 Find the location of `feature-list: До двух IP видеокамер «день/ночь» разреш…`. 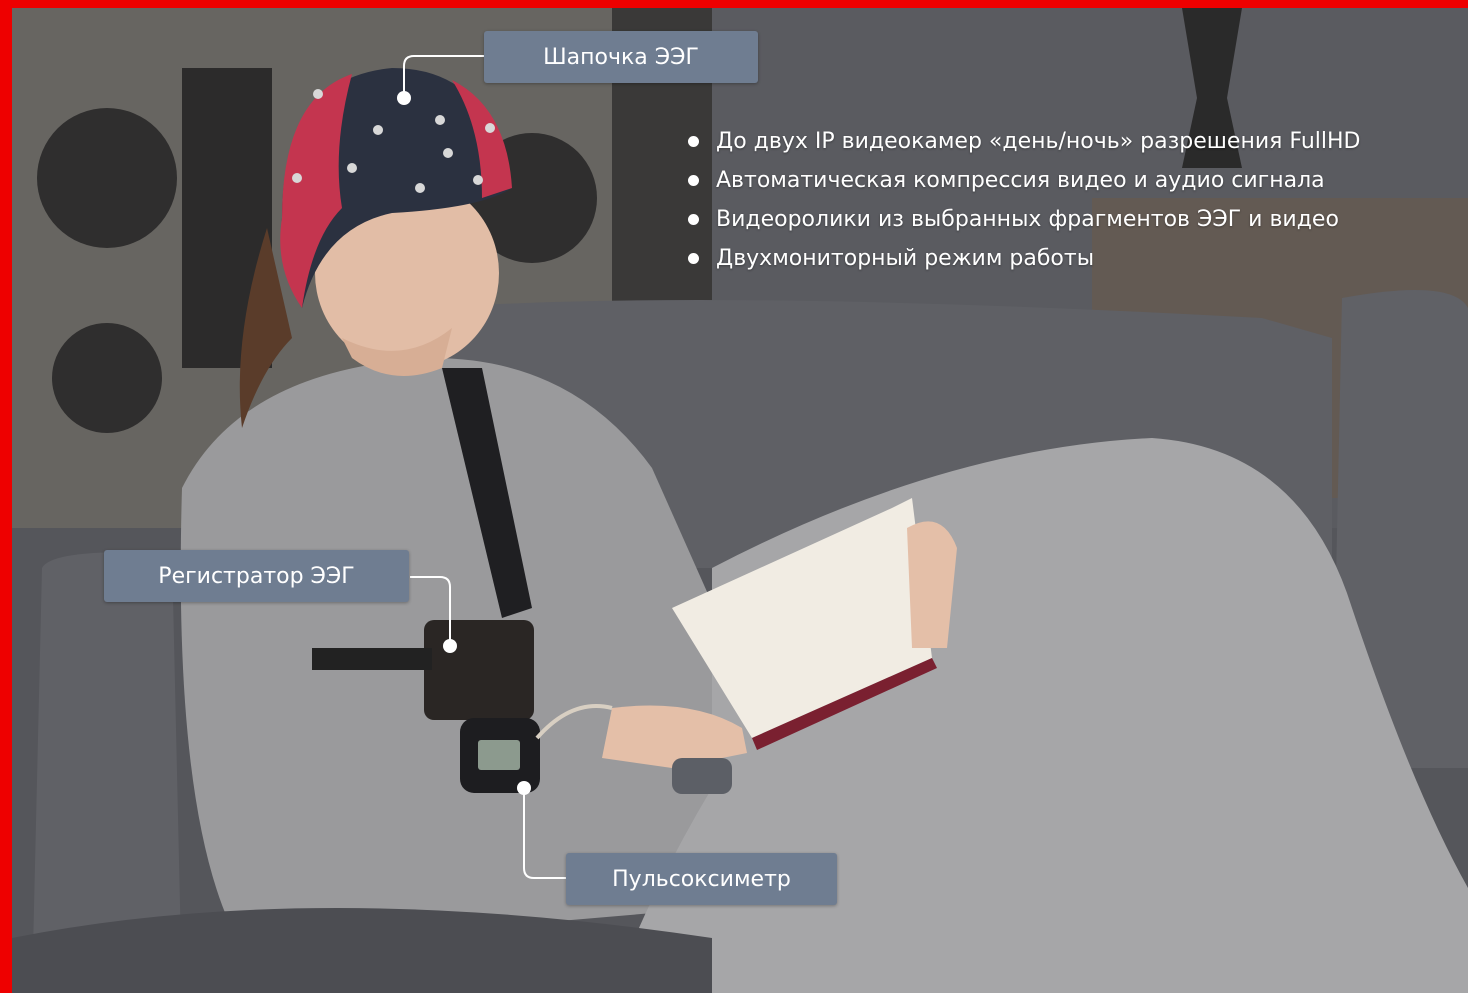

feature-list: До двух IP видеокамер «день/ночь» разреш… is located at coordinates (1024, 200).